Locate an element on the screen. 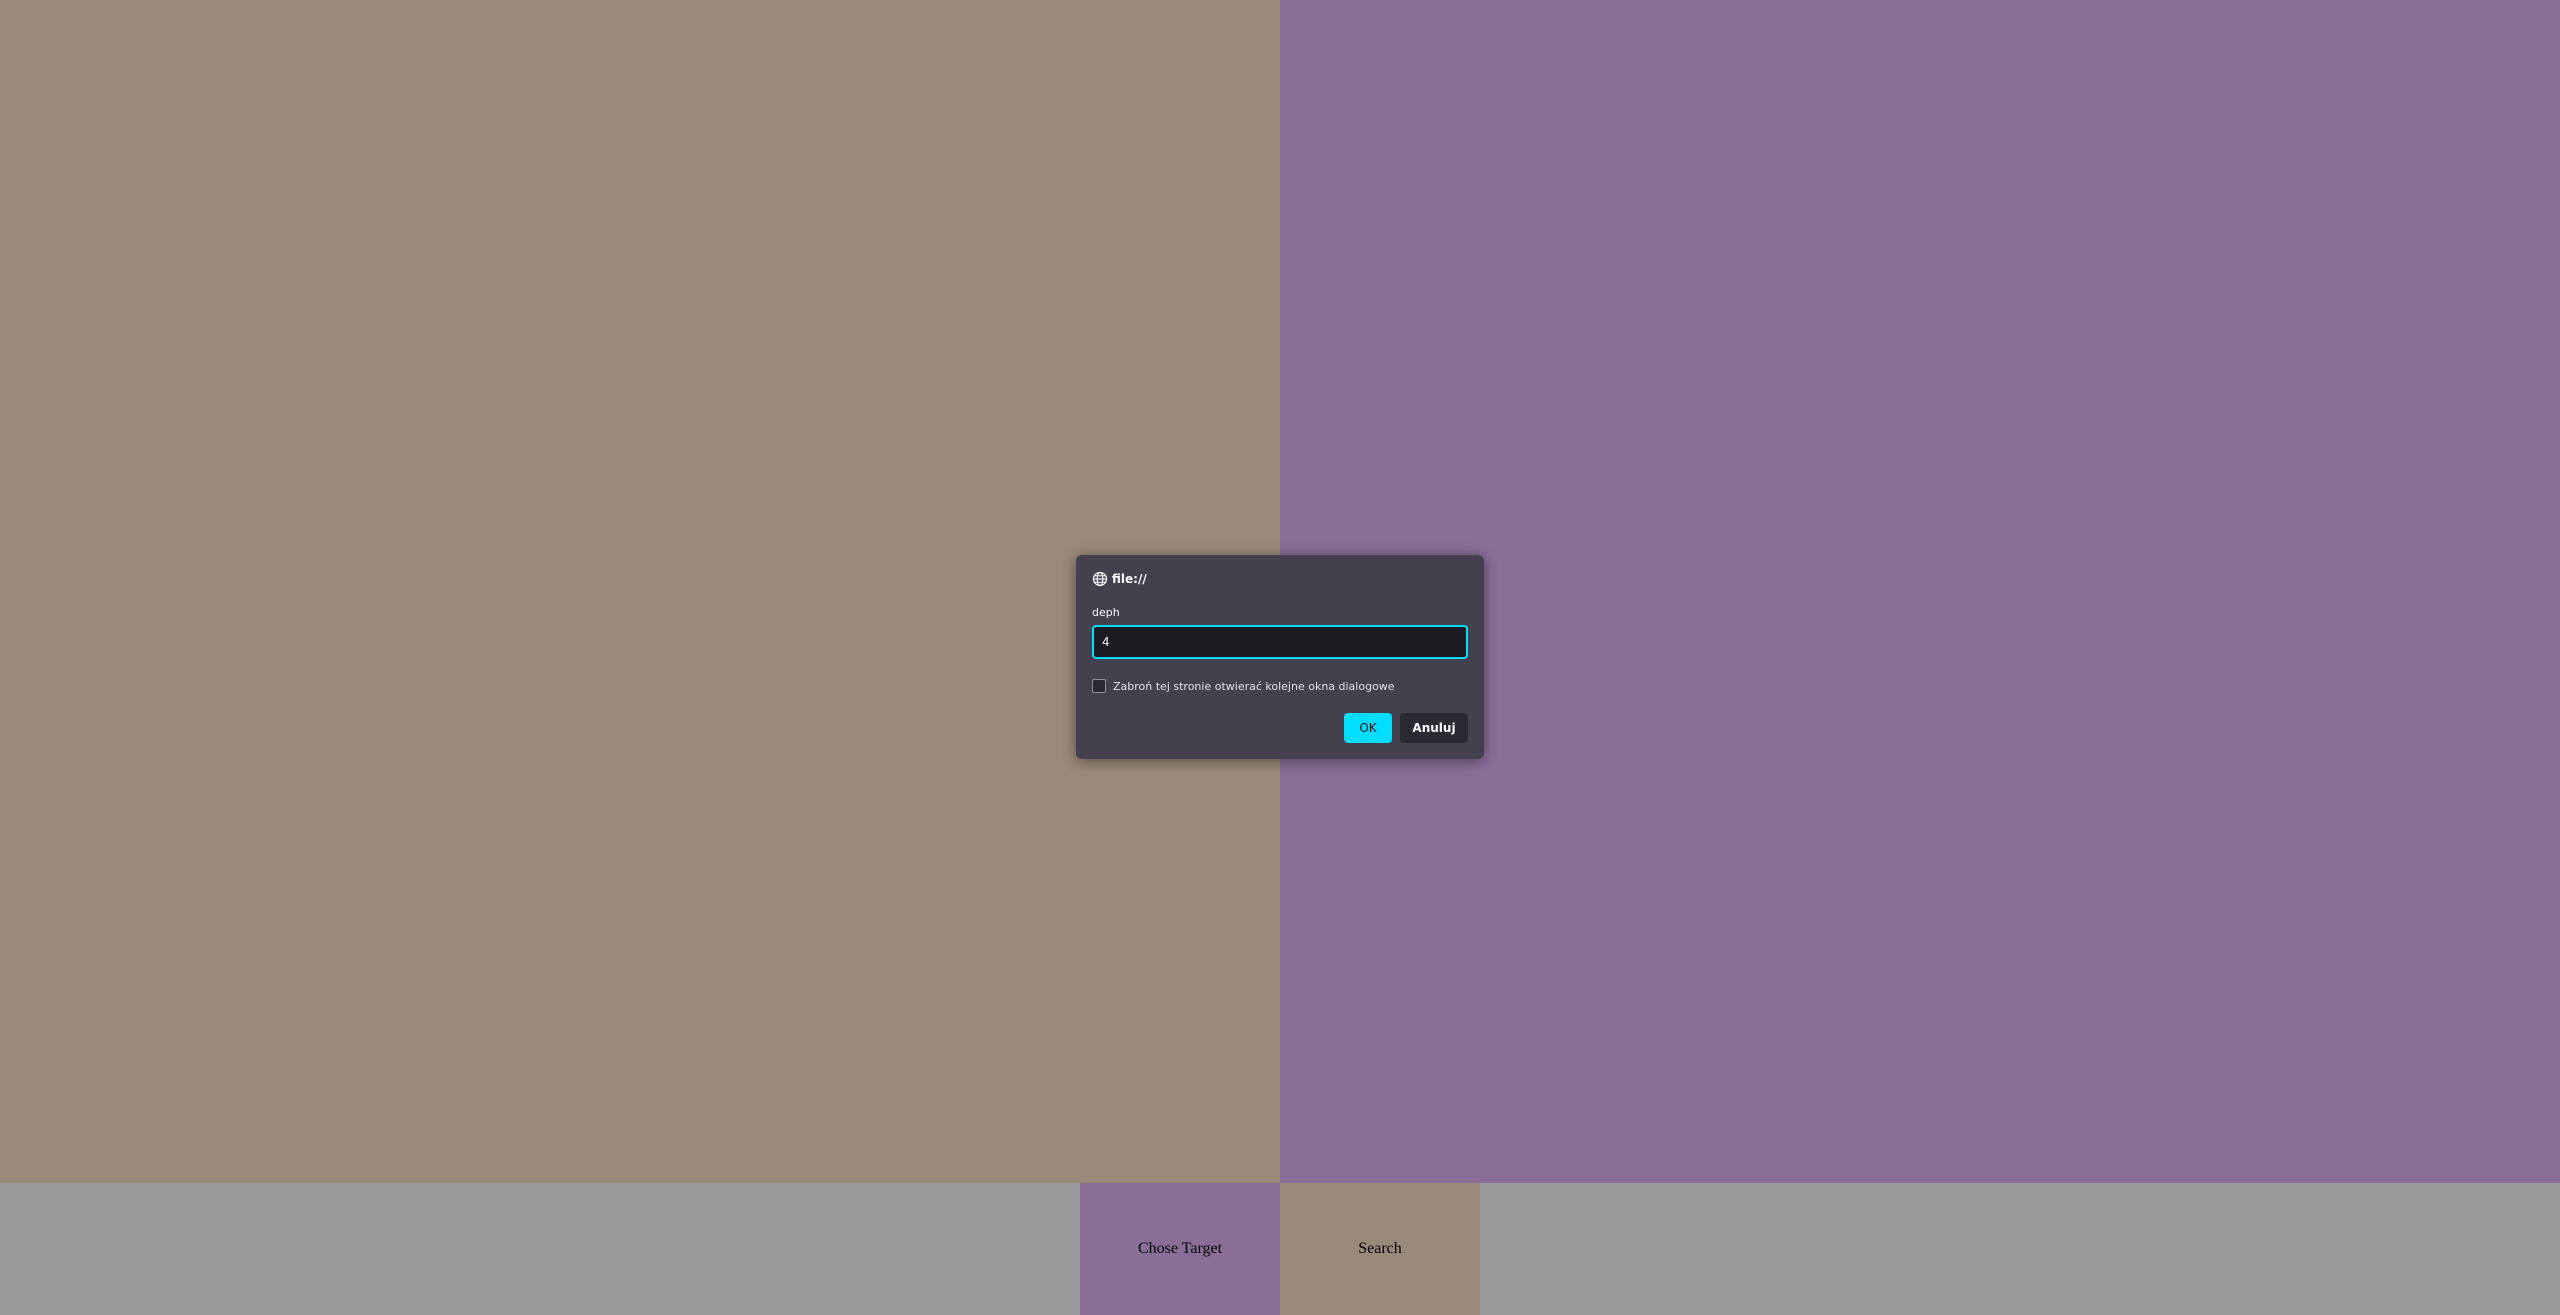  prompt-label: deph is located at coordinates (1106, 612).